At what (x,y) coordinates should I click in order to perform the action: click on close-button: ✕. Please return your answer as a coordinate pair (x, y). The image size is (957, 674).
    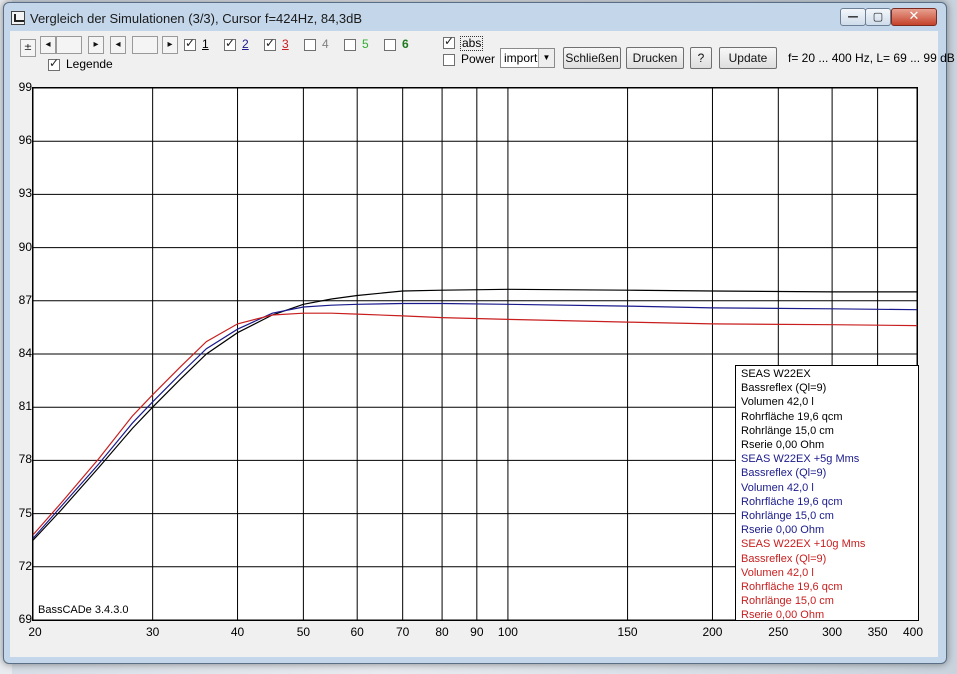
    Looking at the image, I should click on (914, 17).